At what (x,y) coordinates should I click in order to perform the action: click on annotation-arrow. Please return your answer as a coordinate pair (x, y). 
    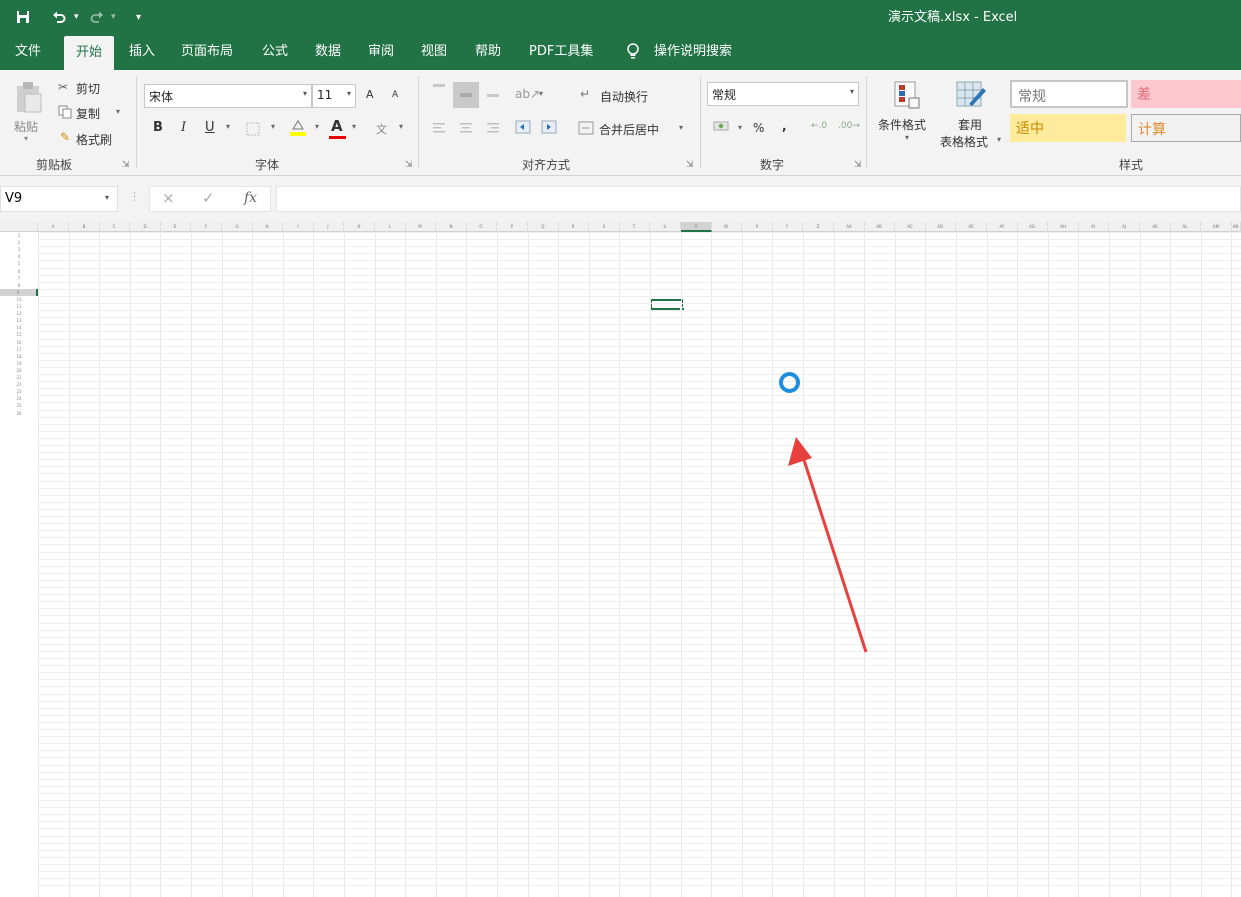
    Looking at the image, I should click on (828, 545).